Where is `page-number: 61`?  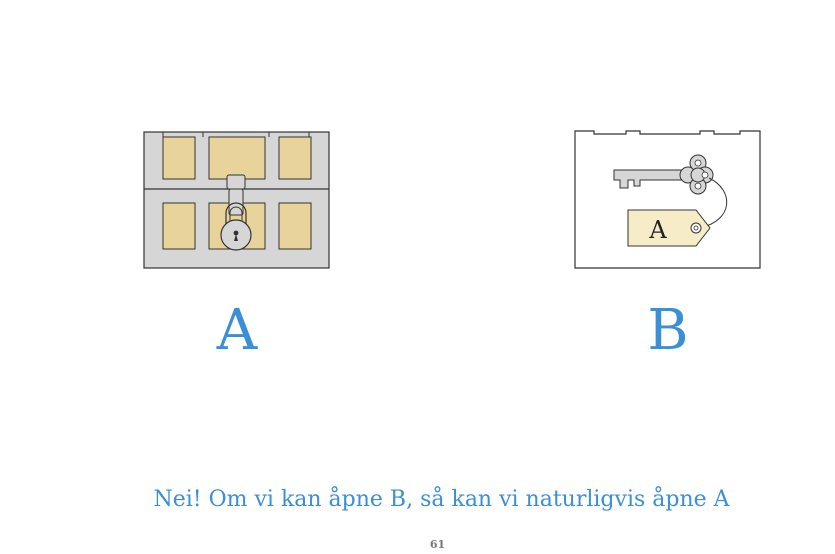 page-number: 61 is located at coordinates (437, 544).